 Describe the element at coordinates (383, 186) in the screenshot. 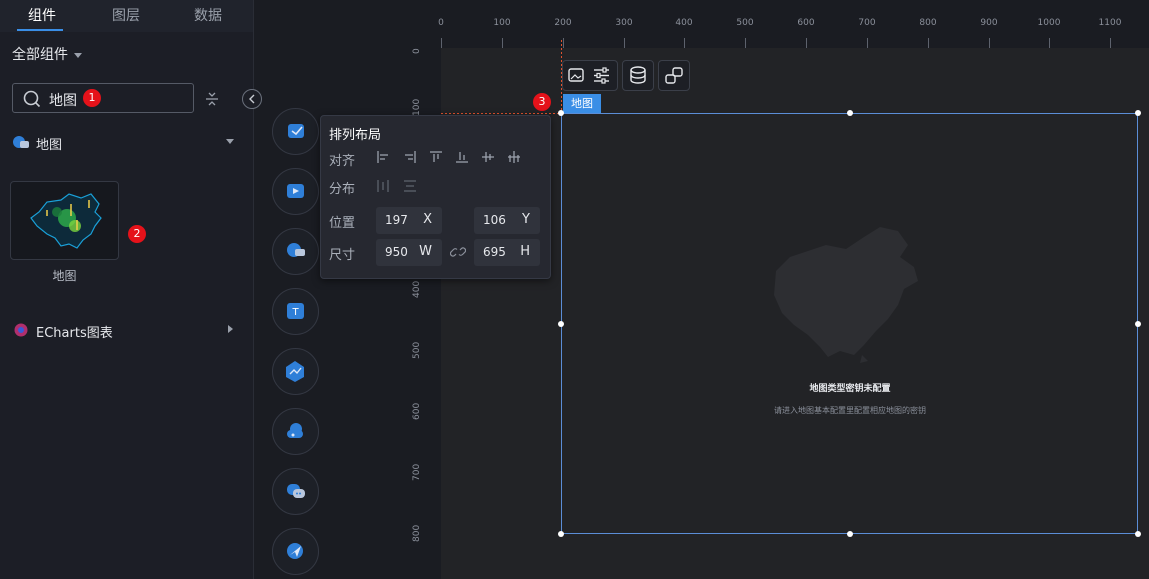

I see `distribute-horizontal-icon` at that location.